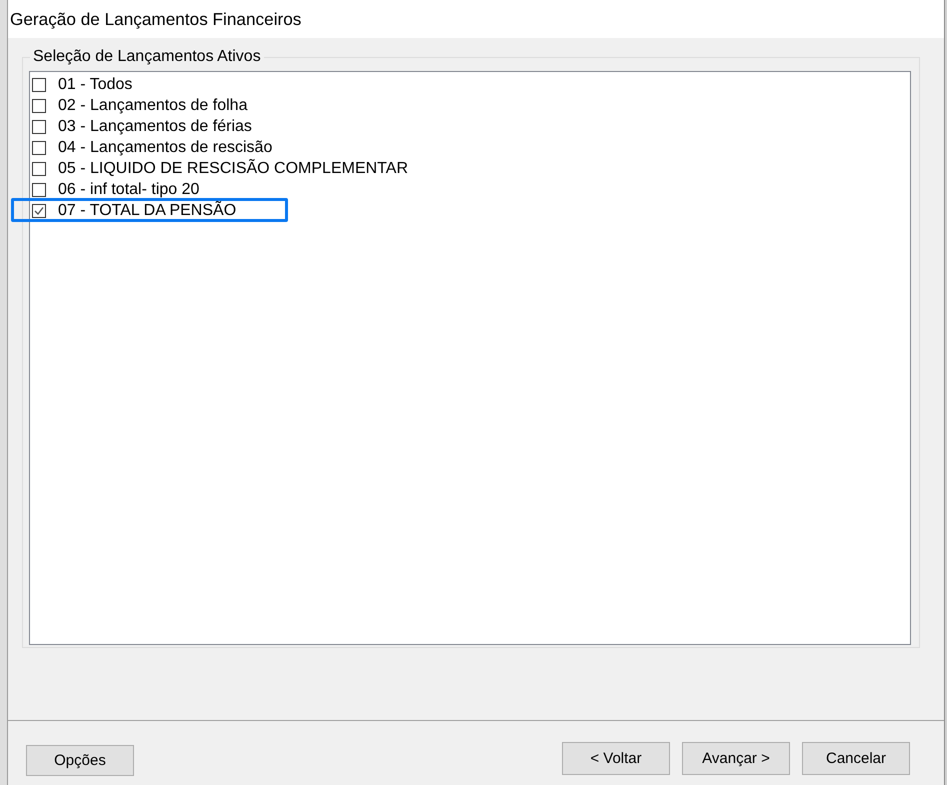 Image resolution: width=947 pixels, height=785 pixels. I want to click on wizard-button: < Voltar, so click(616, 758).